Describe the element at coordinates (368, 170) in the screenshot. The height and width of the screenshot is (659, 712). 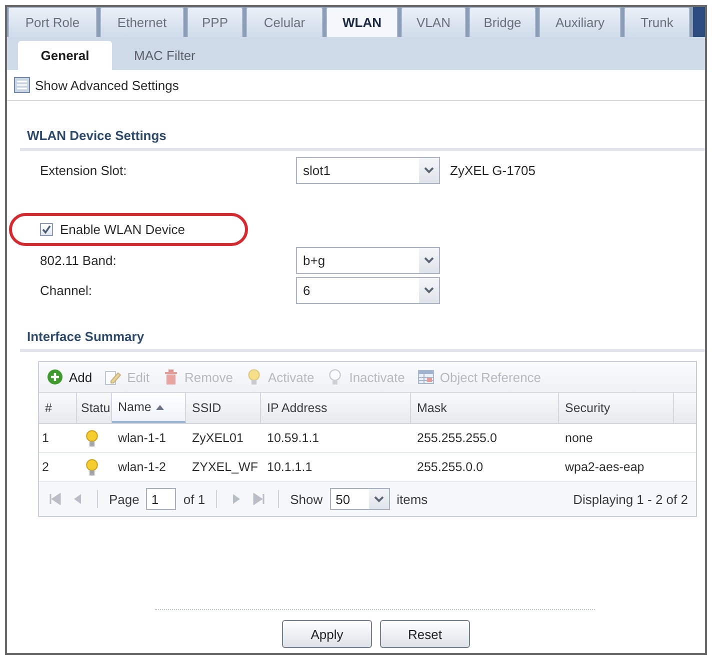
I see `dropdown: slot1` at that location.